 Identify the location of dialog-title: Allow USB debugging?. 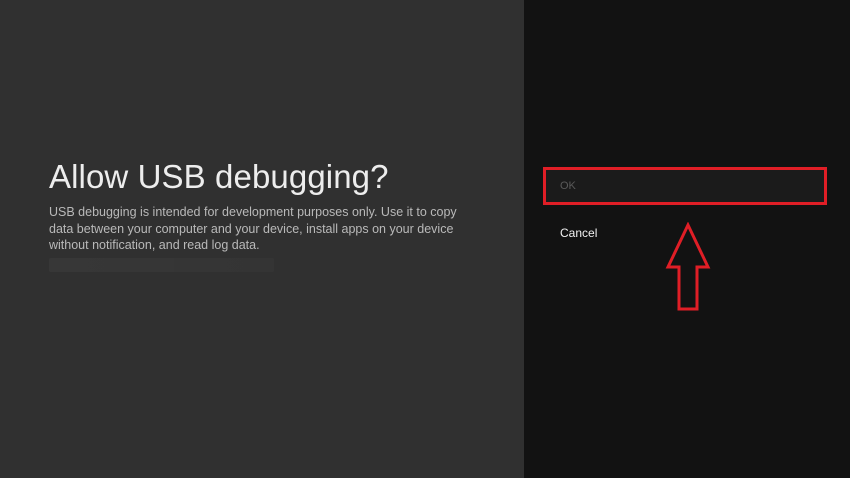
(219, 176).